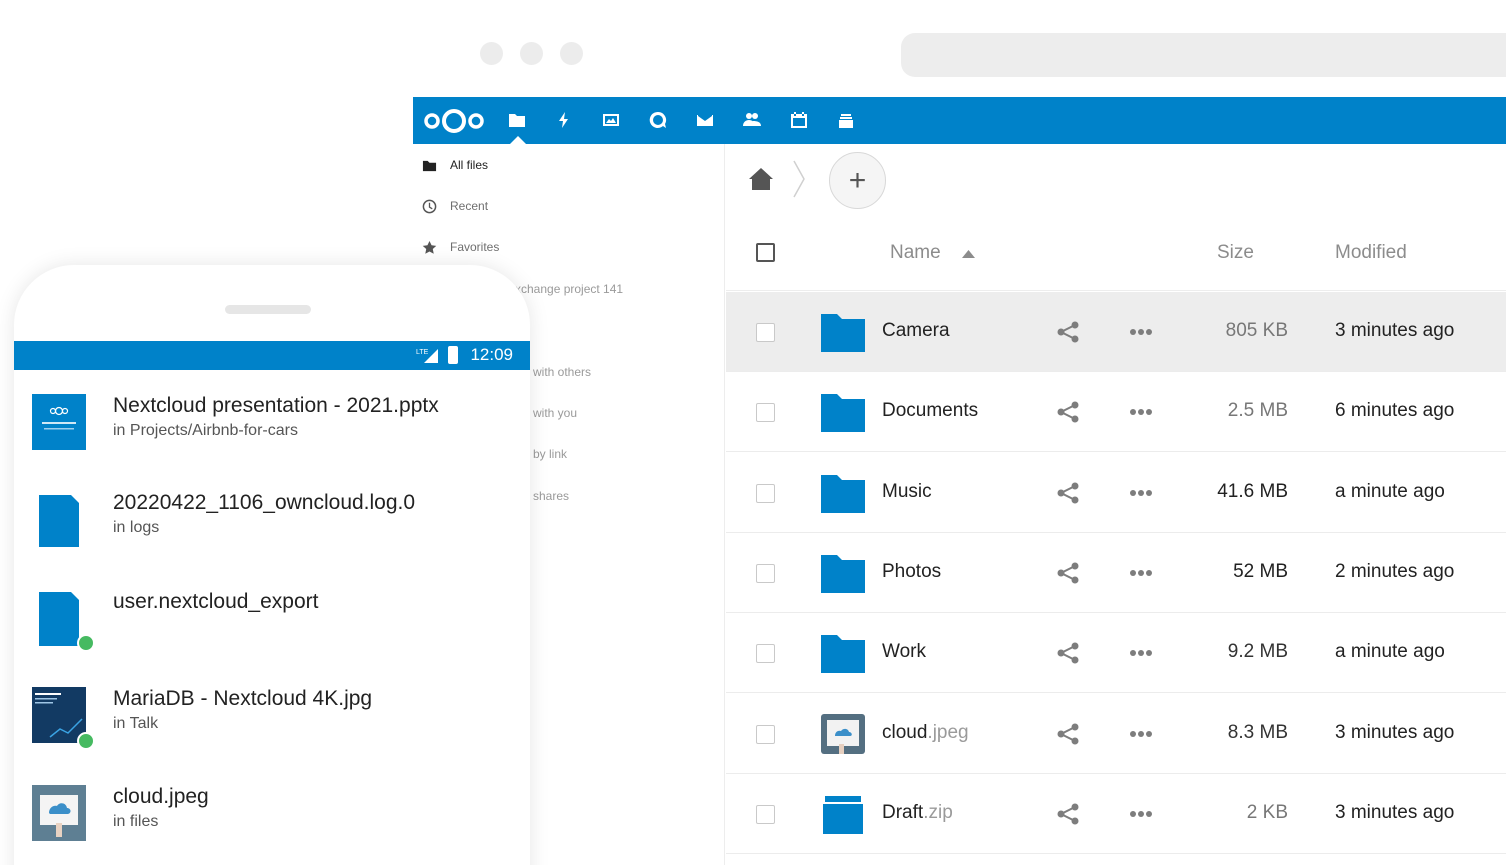 The image size is (1506, 865). Describe the element at coordinates (799, 120) in the screenshot. I see `calendar-app-icon` at that location.